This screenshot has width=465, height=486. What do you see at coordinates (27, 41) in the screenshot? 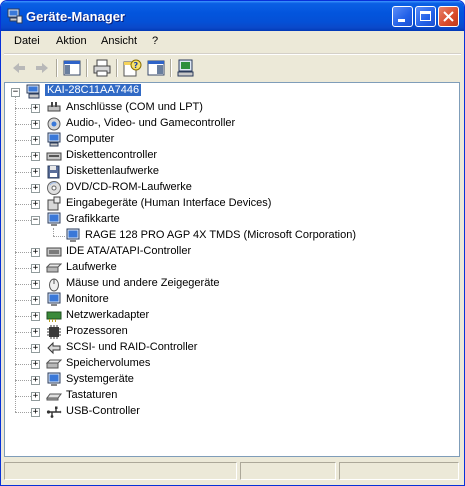
I see `menu-datei: Datei` at bounding box center [27, 41].